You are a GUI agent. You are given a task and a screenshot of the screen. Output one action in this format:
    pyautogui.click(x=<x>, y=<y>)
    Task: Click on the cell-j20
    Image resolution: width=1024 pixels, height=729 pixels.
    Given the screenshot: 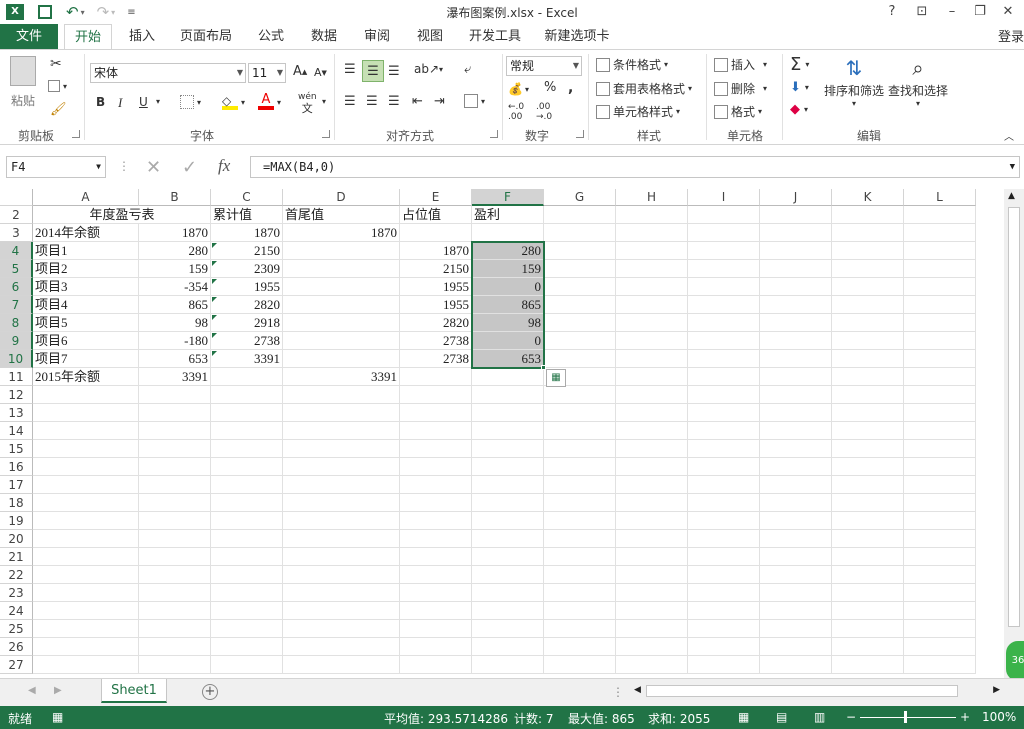 What is the action you would take?
    pyautogui.click(x=796, y=539)
    